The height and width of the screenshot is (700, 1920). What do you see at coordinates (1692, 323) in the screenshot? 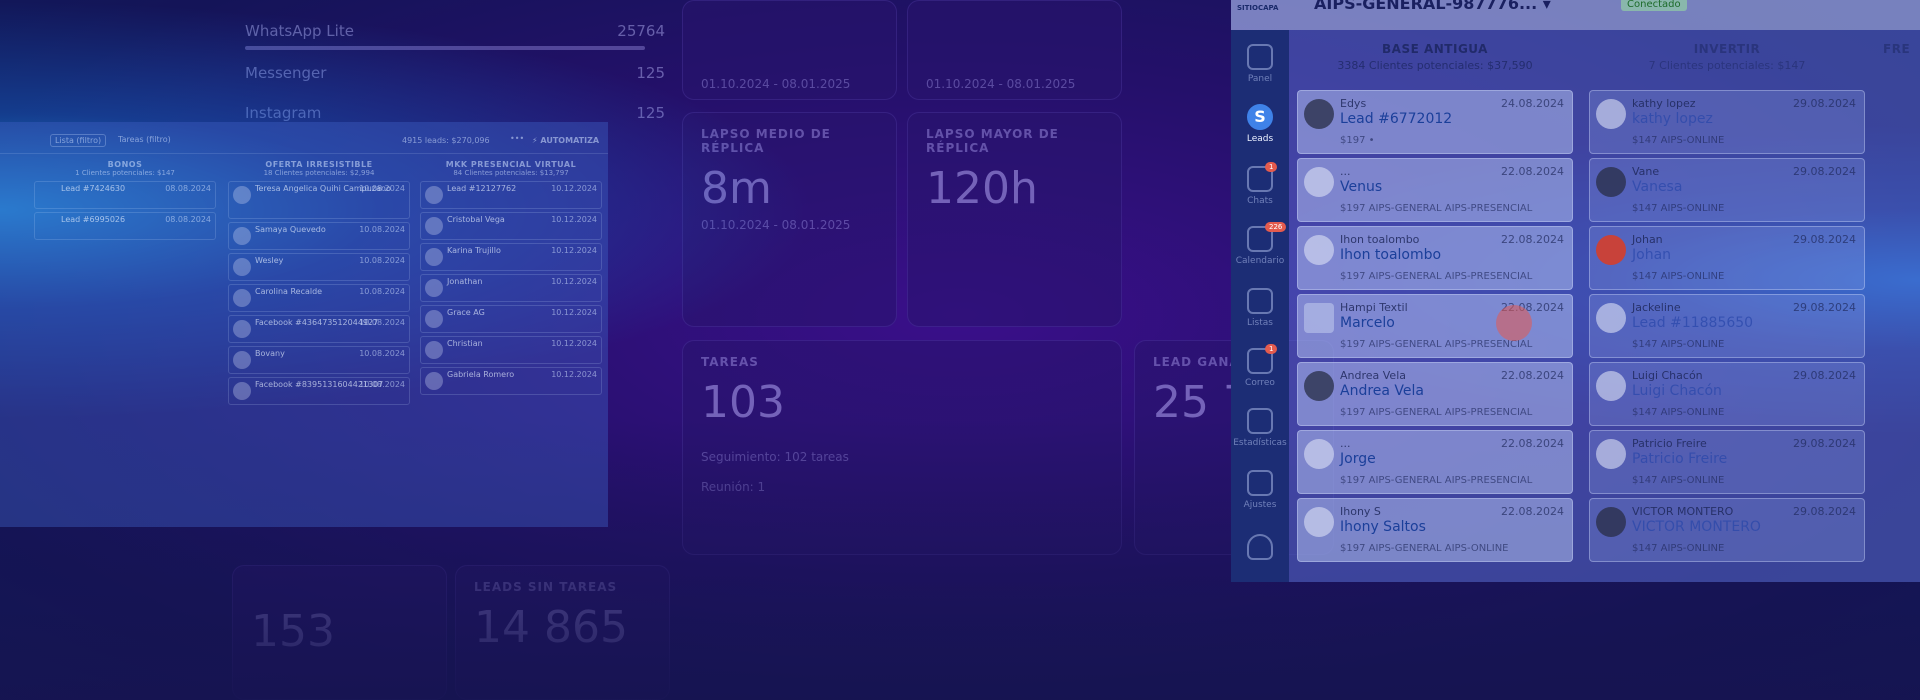
I see `lead-name: Lead #11885650` at bounding box center [1692, 323].